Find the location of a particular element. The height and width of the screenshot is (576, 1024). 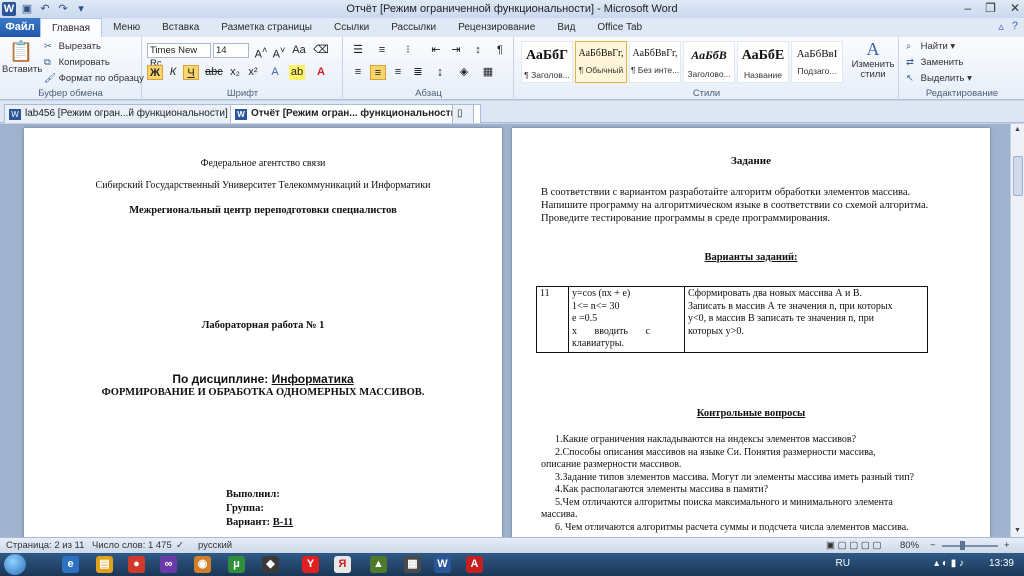

line-spacing-icon: ↨ is located at coordinates (440, 72).